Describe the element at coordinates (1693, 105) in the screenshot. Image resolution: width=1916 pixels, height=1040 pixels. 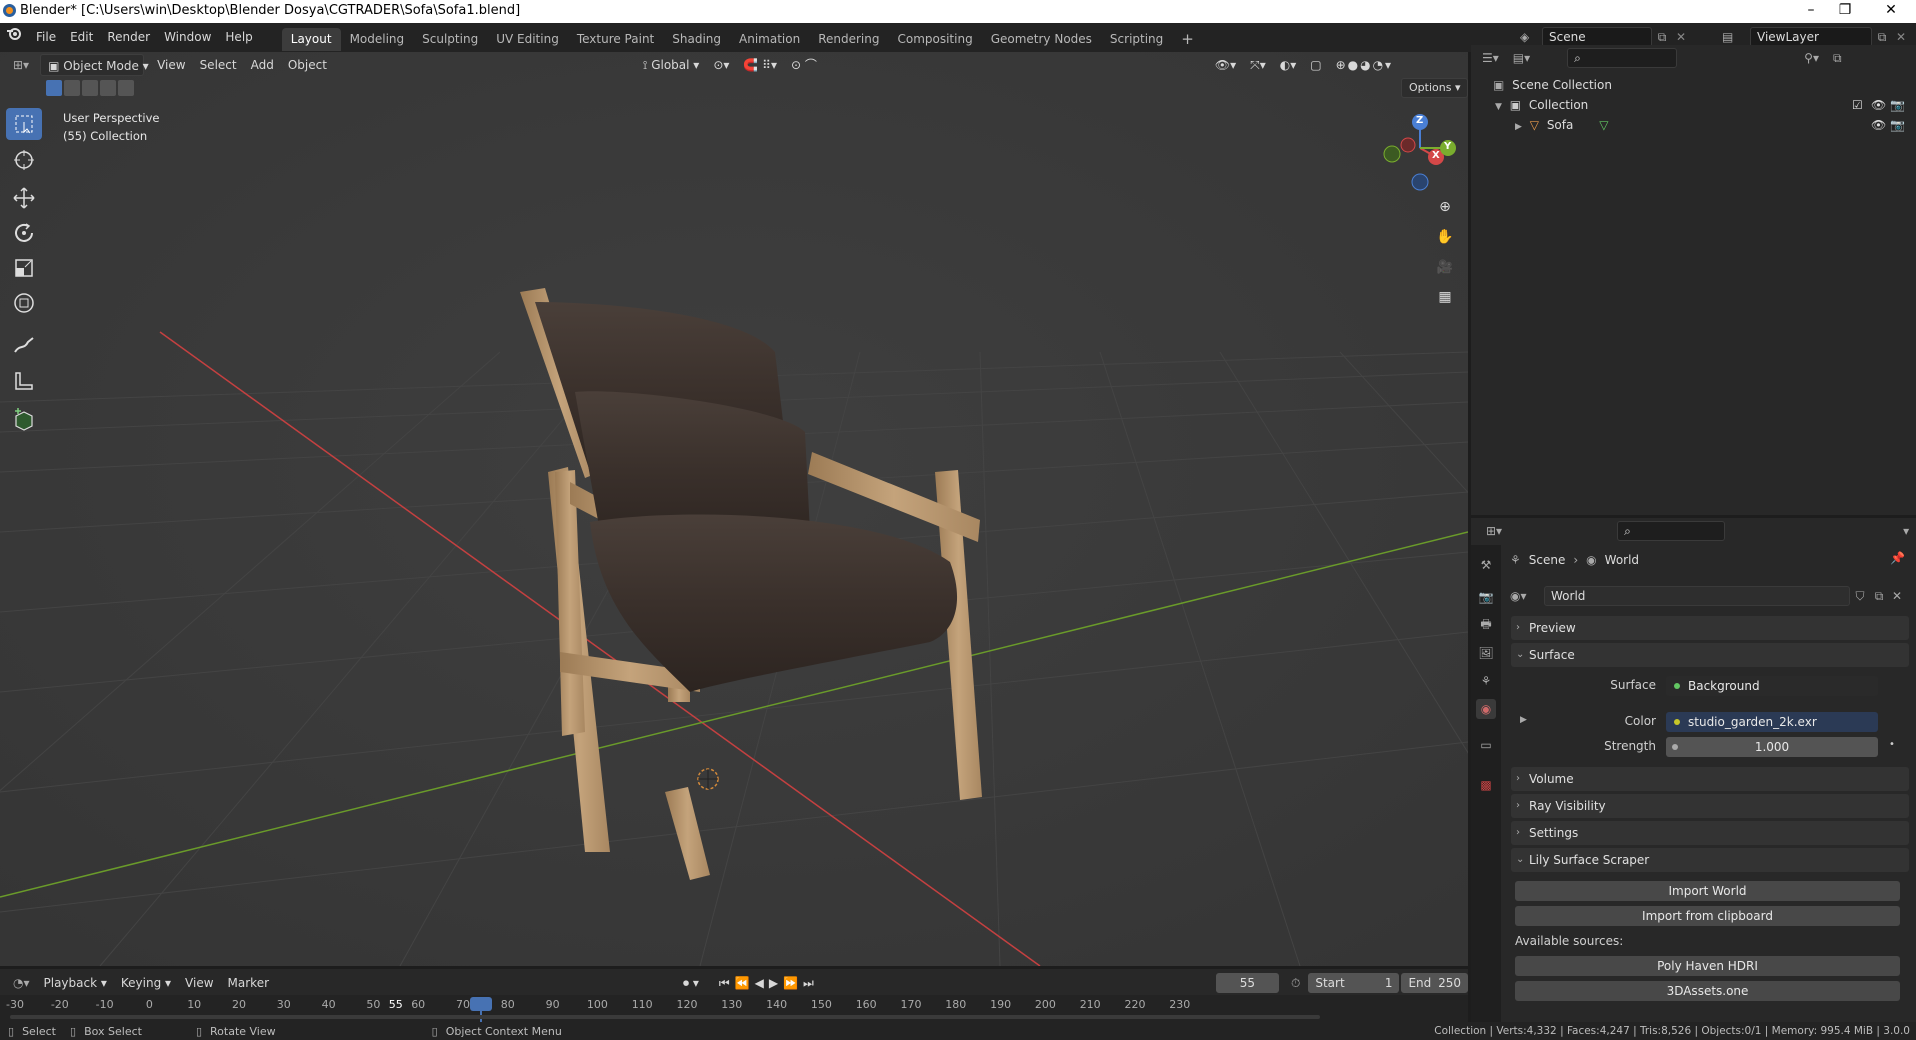
I see `outliner-row-collection: ▼ ▣ Collection ☑ 👁 📷` at that location.